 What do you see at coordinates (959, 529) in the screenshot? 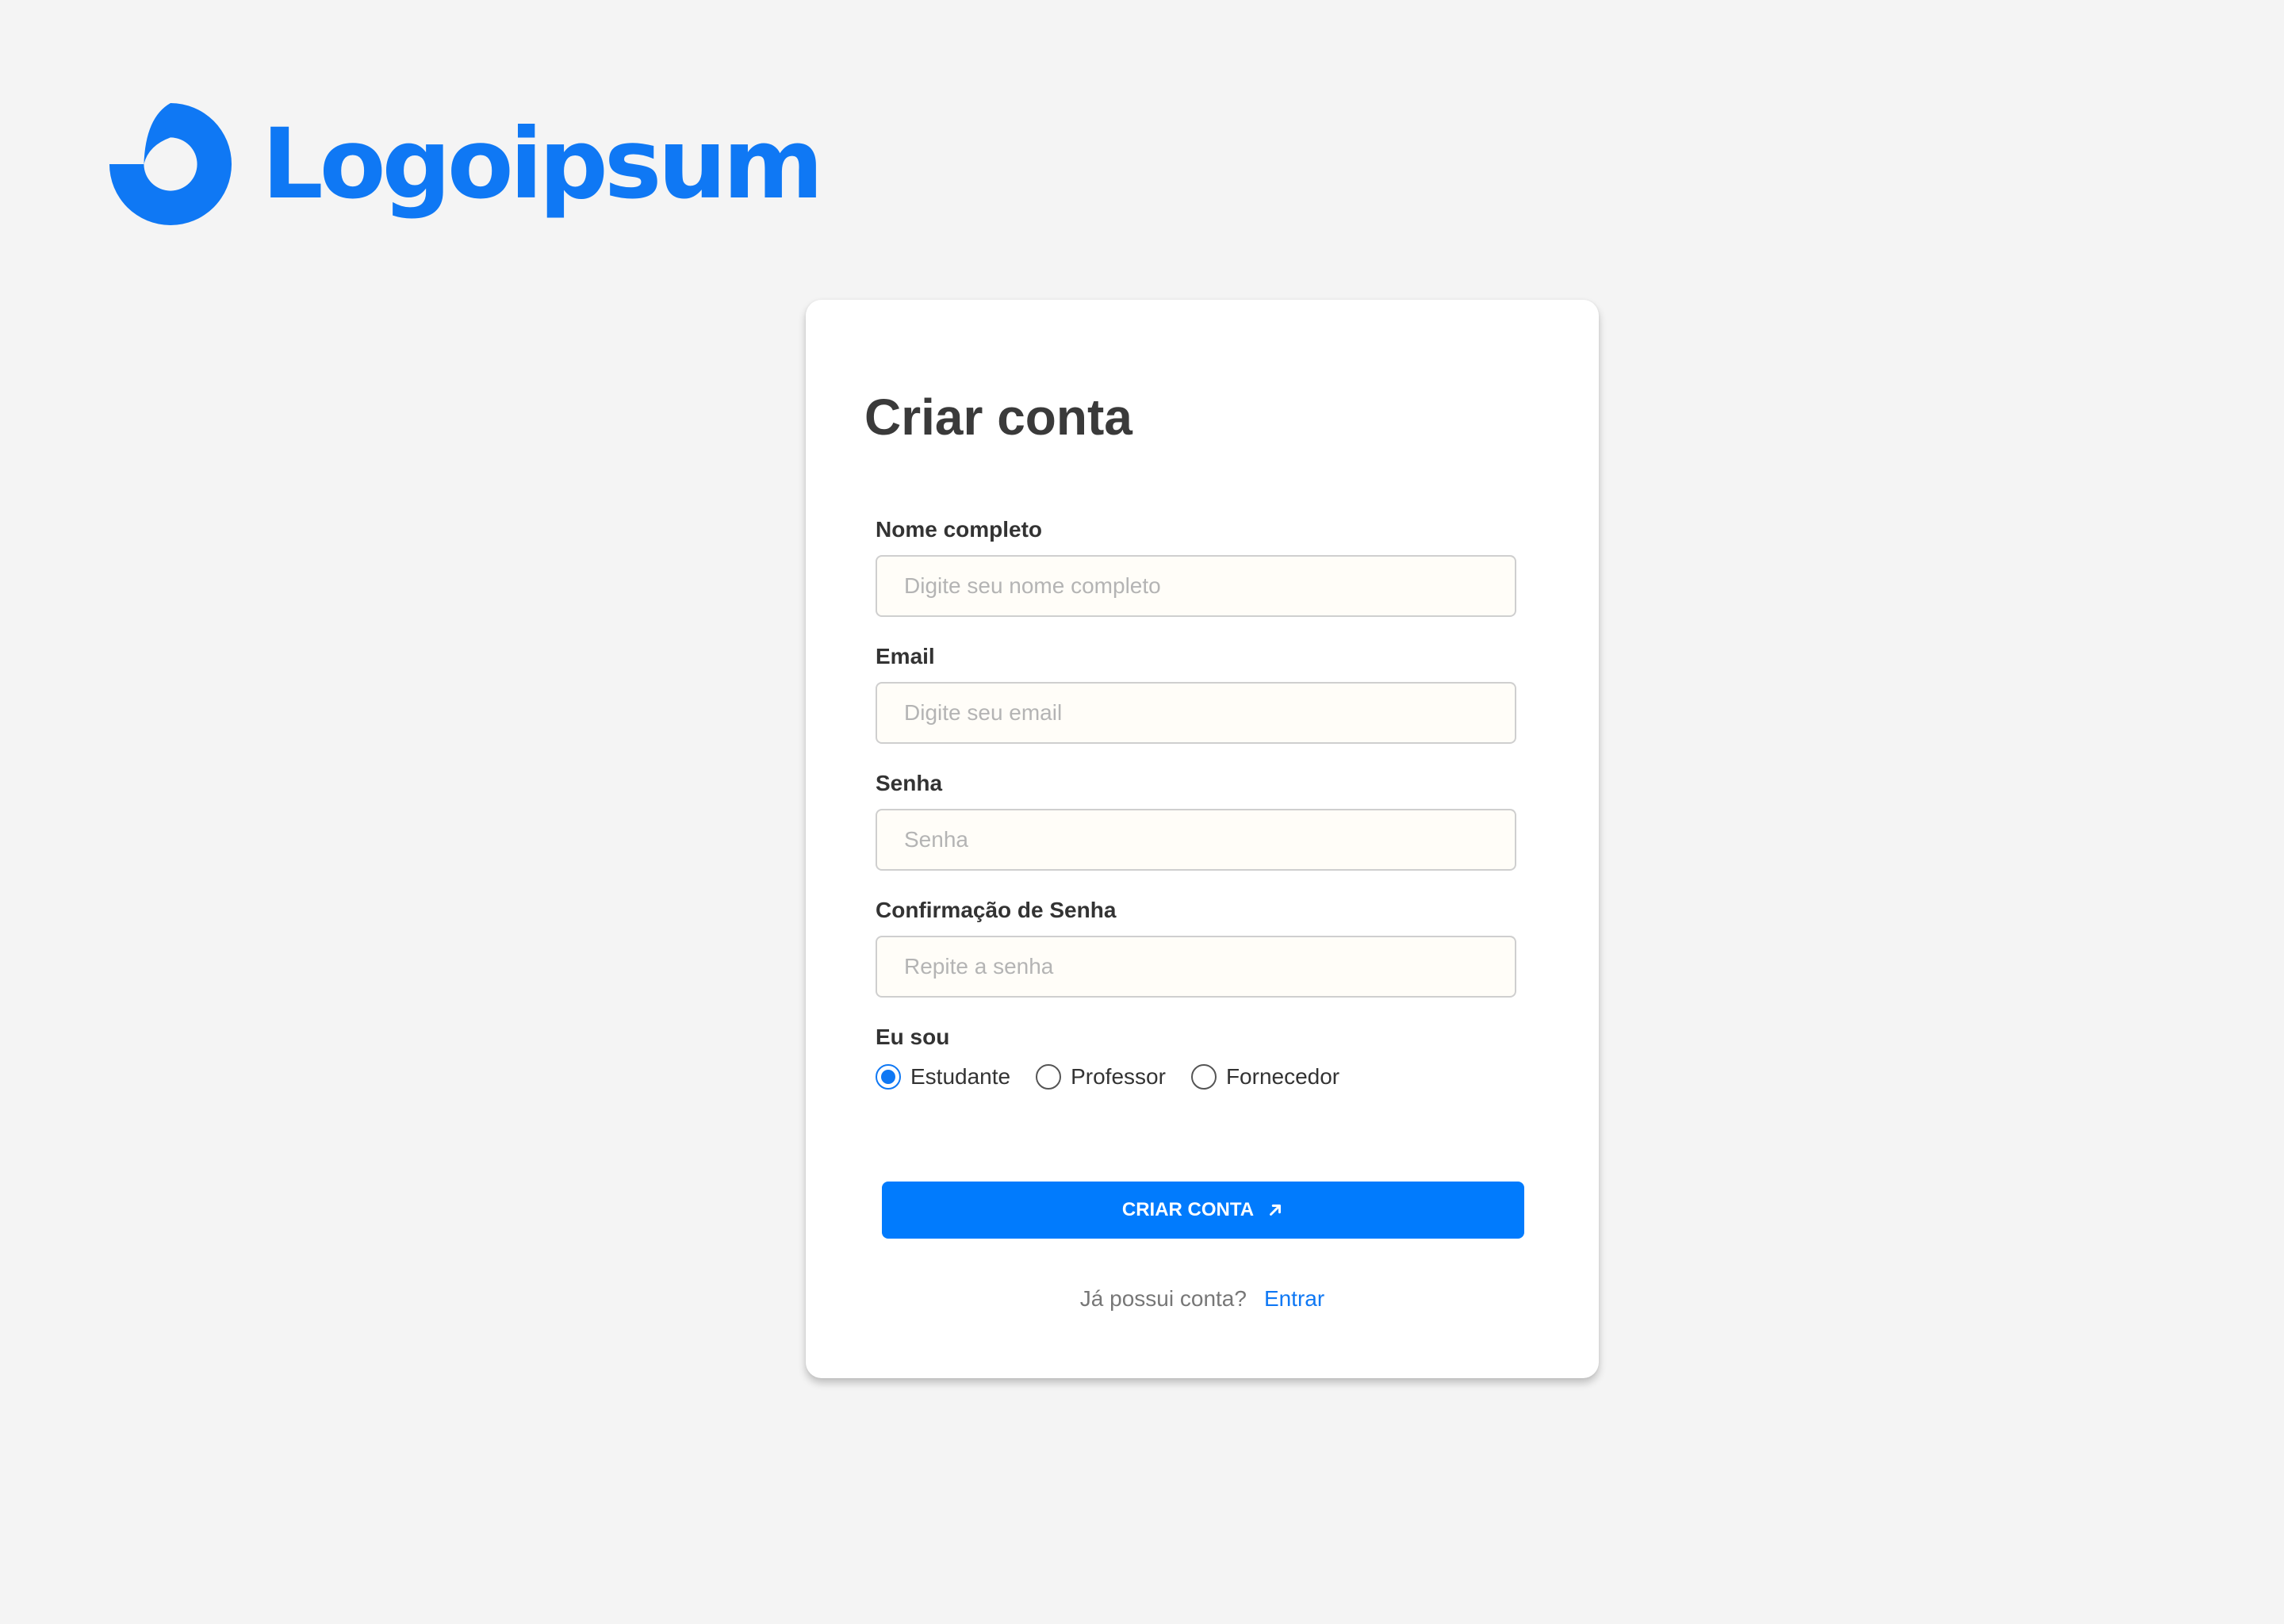
I see `full-name-label: Nome completo` at bounding box center [959, 529].